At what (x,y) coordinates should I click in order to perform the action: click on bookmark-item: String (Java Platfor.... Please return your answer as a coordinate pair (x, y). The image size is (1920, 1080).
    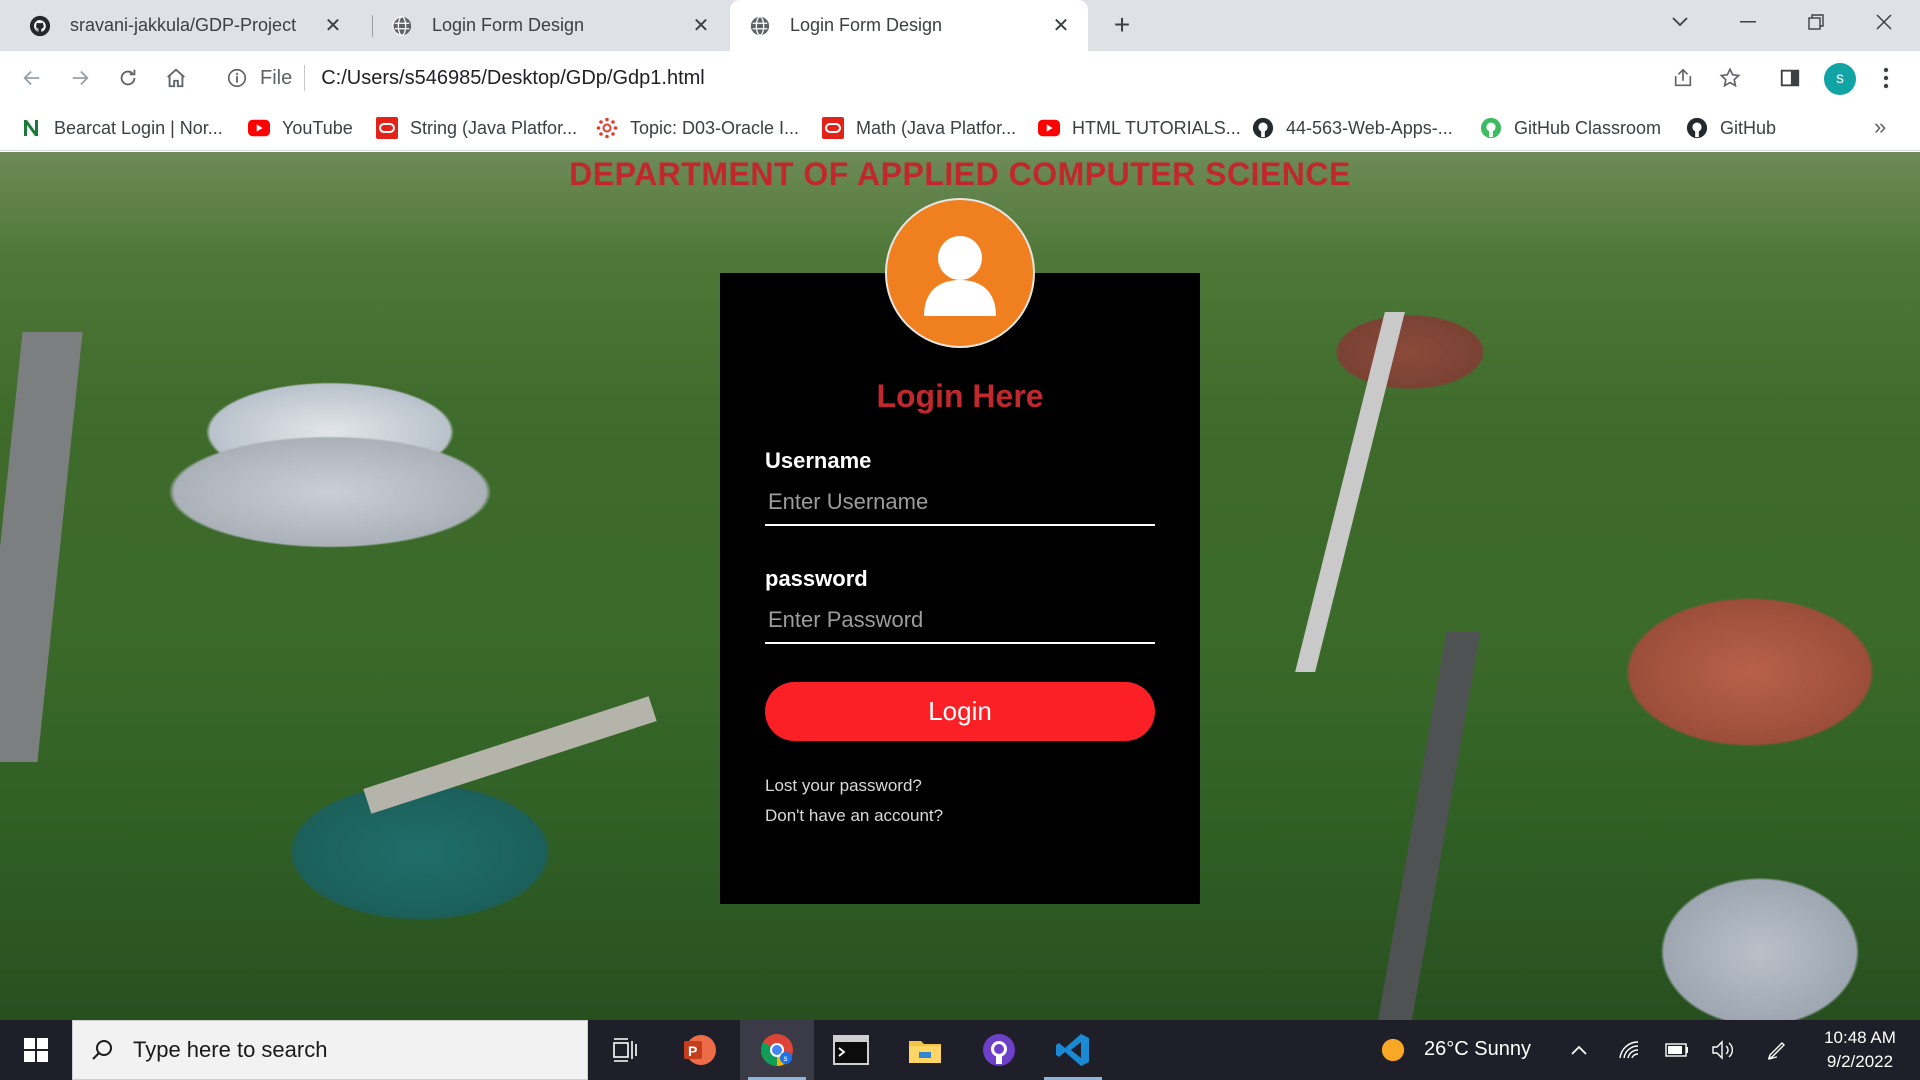
    Looking at the image, I should click on (476, 128).